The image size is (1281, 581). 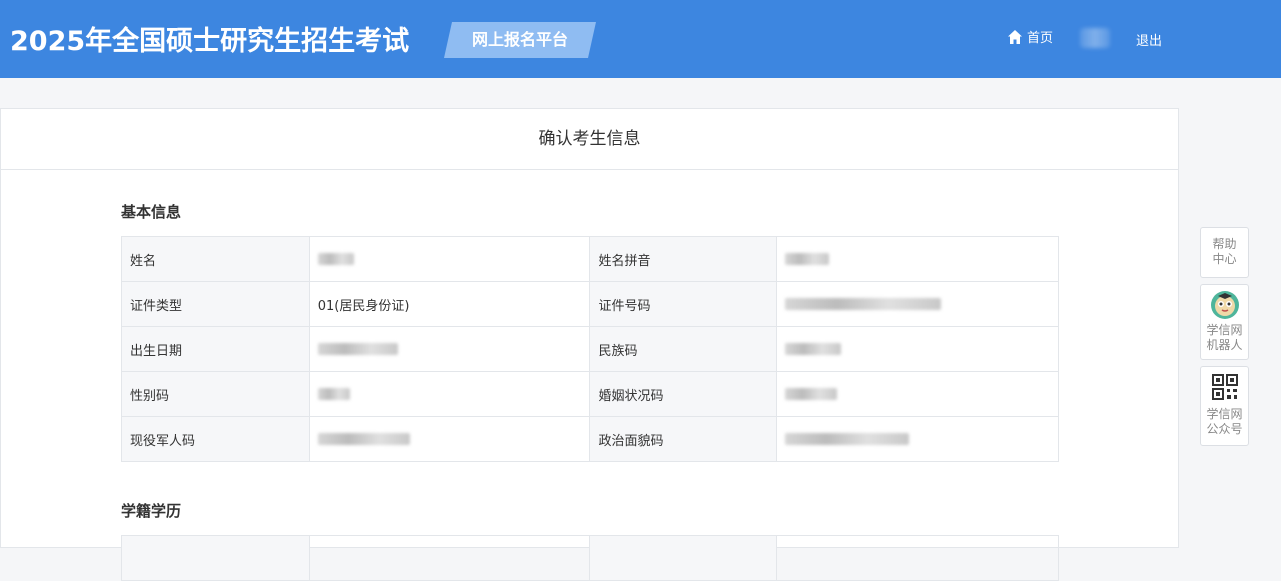 What do you see at coordinates (683, 259) in the screenshot?
I see `cell-label: 姓名拼音` at bounding box center [683, 259].